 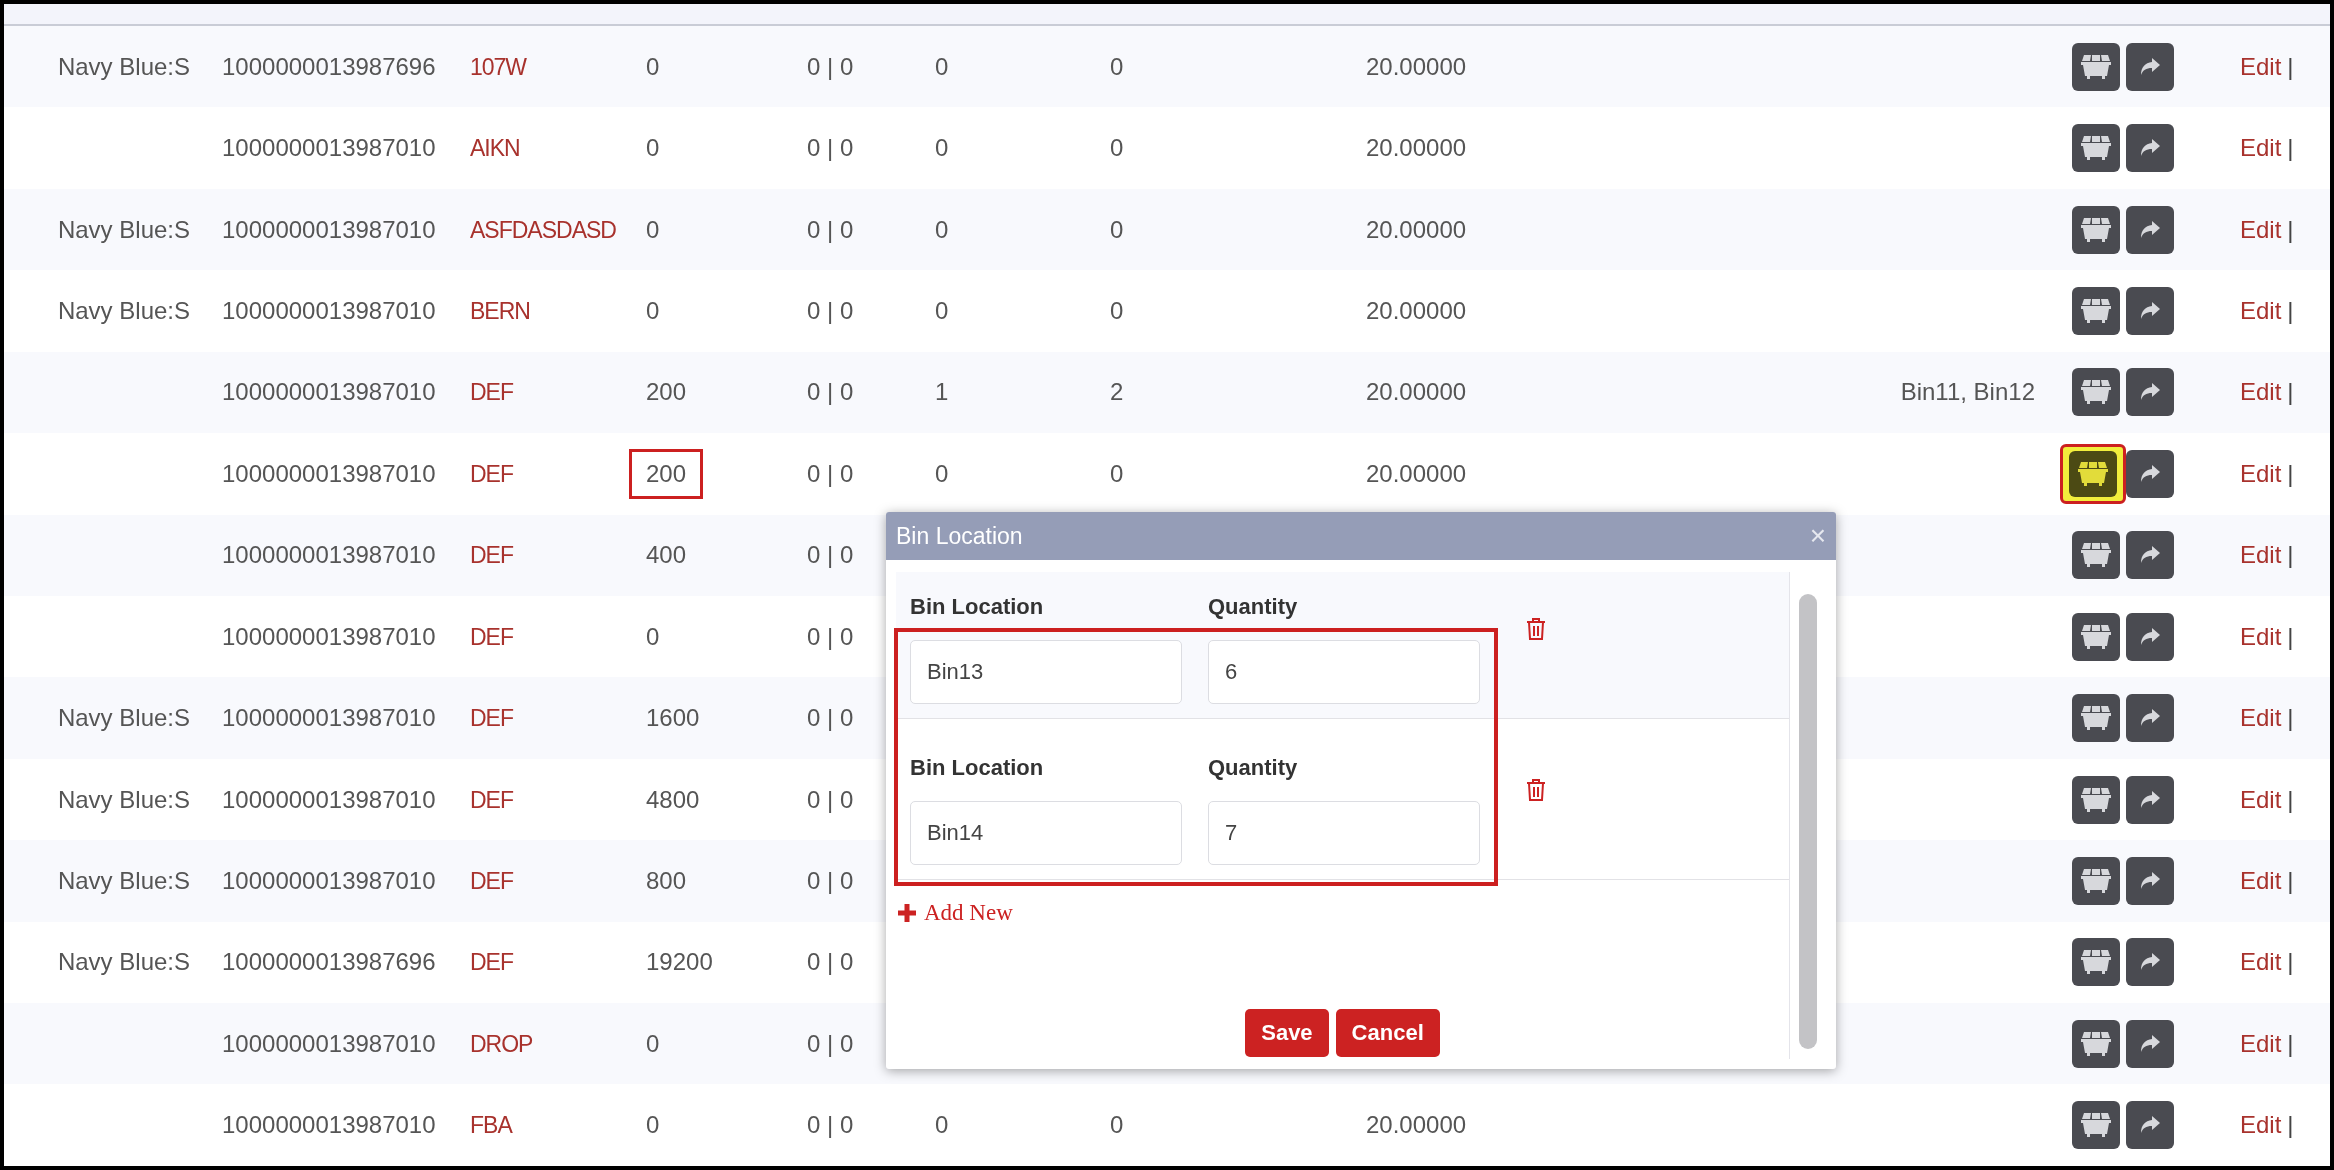 I want to click on quantity-text: 200, so click(x=666, y=392).